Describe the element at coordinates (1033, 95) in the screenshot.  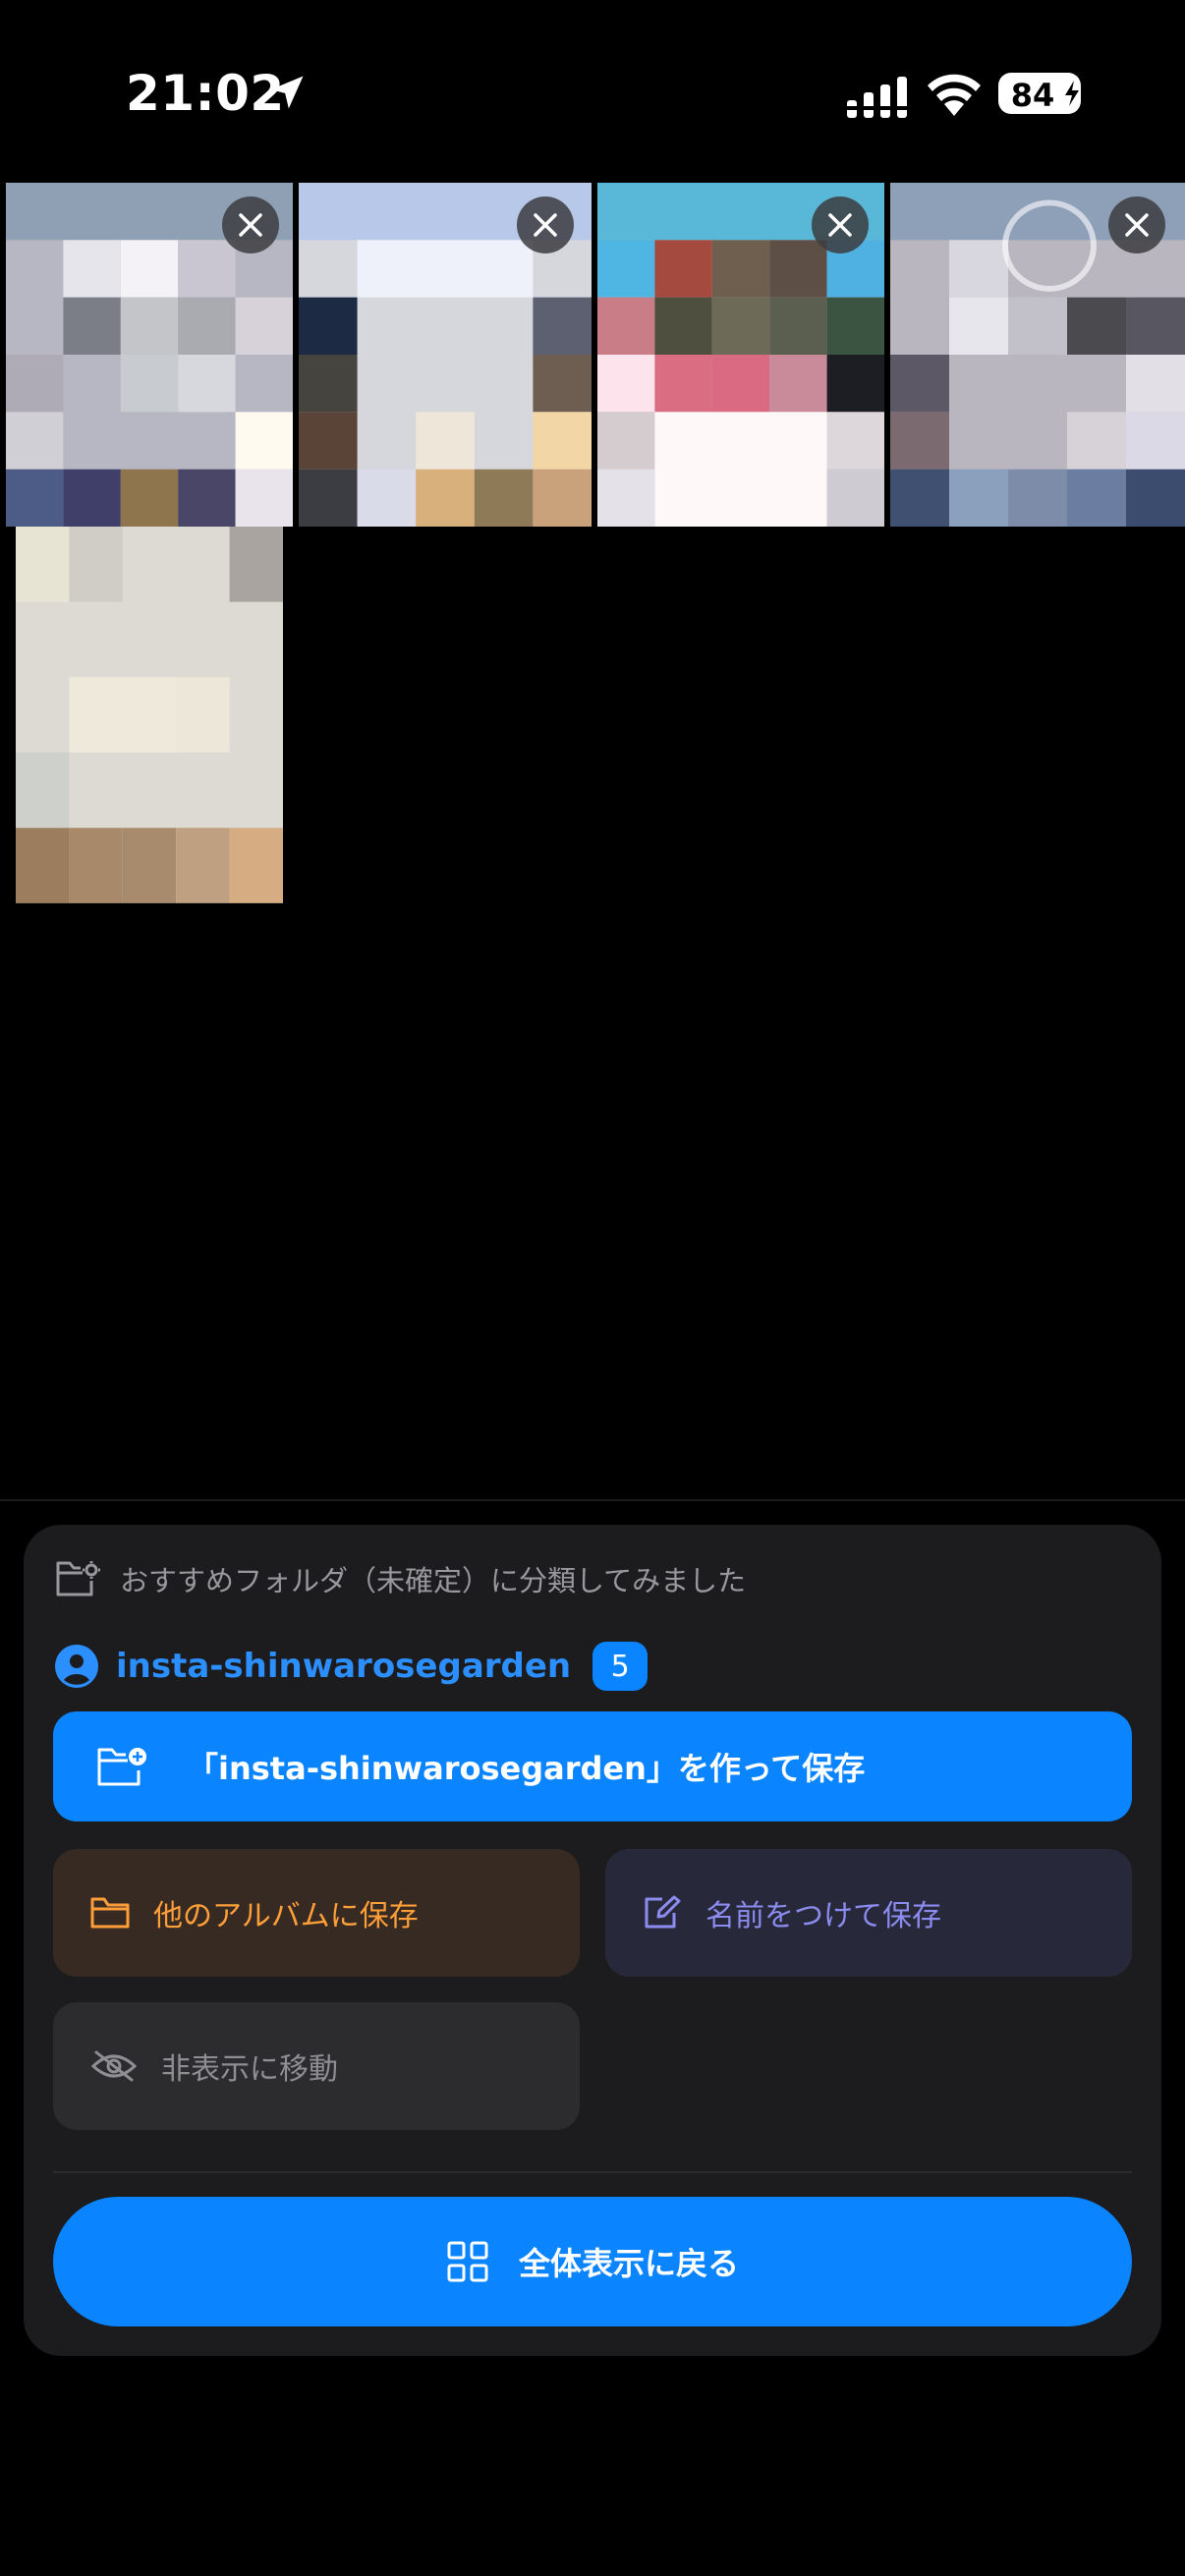
I see `battery-level: 84` at that location.